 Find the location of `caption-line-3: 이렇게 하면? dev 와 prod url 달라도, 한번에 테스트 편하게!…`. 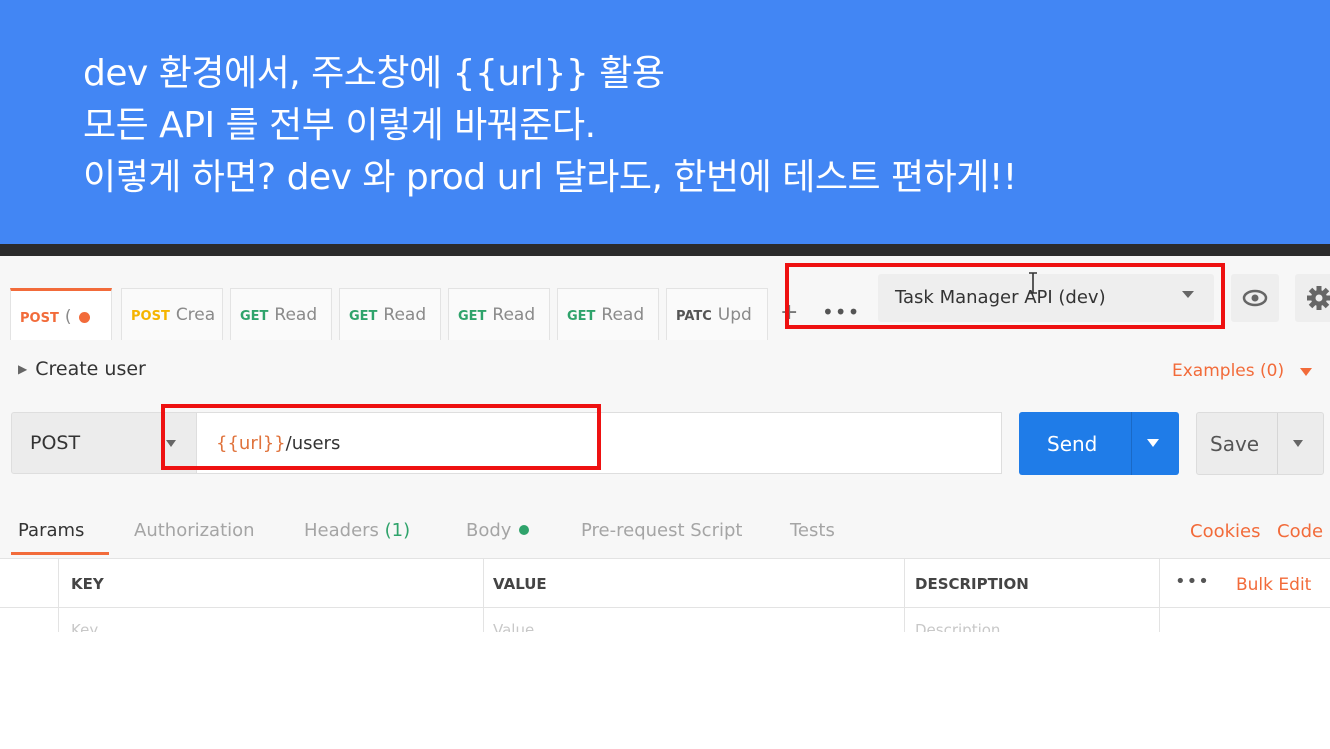

caption-line-3: 이렇게 하면? dev 와 prod url 달라도, 한번에 테스트 편하게!… is located at coordinates (550, 177).